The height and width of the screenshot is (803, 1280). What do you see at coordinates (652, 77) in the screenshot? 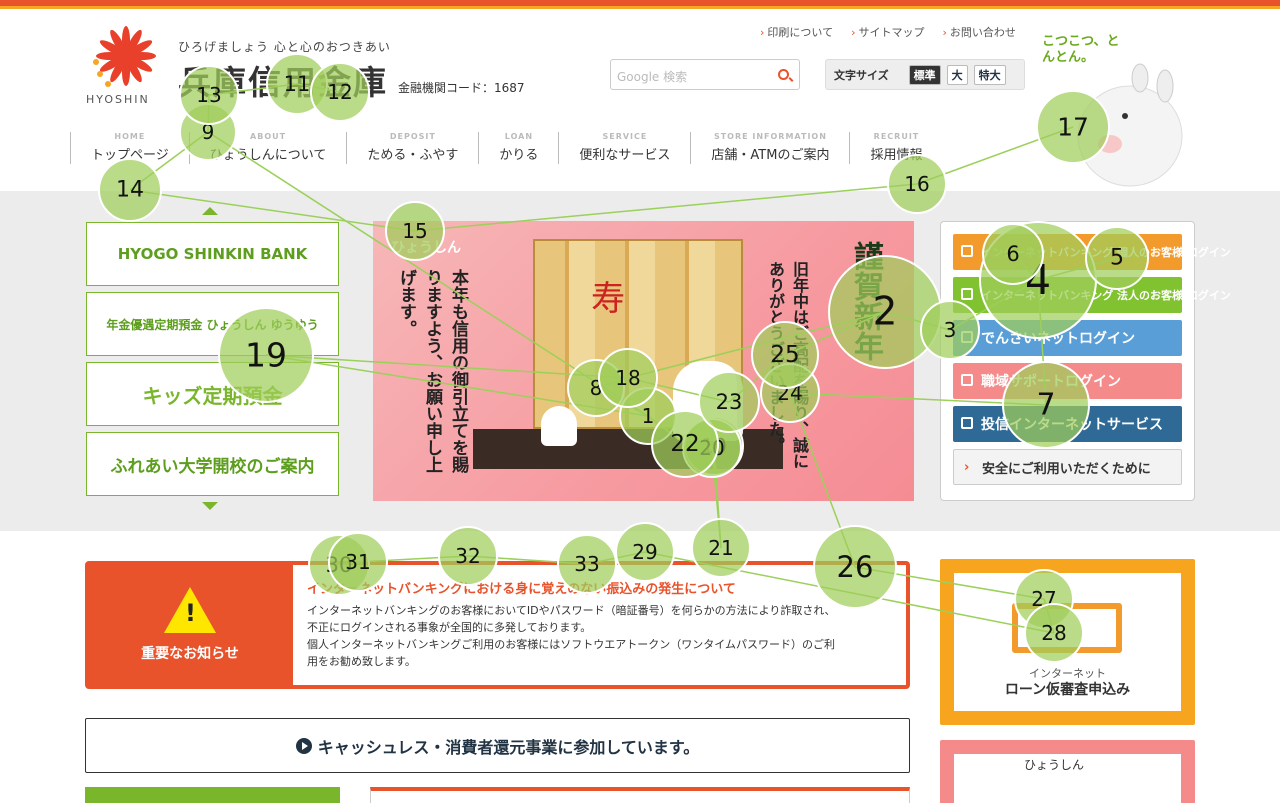
I see `search-placeholder: Google 検索` at bounding box center [652, 77].